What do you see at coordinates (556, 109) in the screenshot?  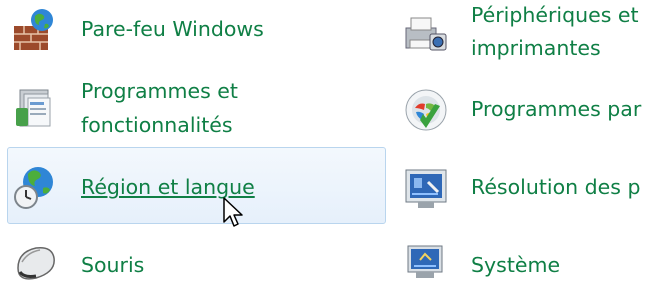 I see `item-label: Programmes par` at bounding box center [556, 109].